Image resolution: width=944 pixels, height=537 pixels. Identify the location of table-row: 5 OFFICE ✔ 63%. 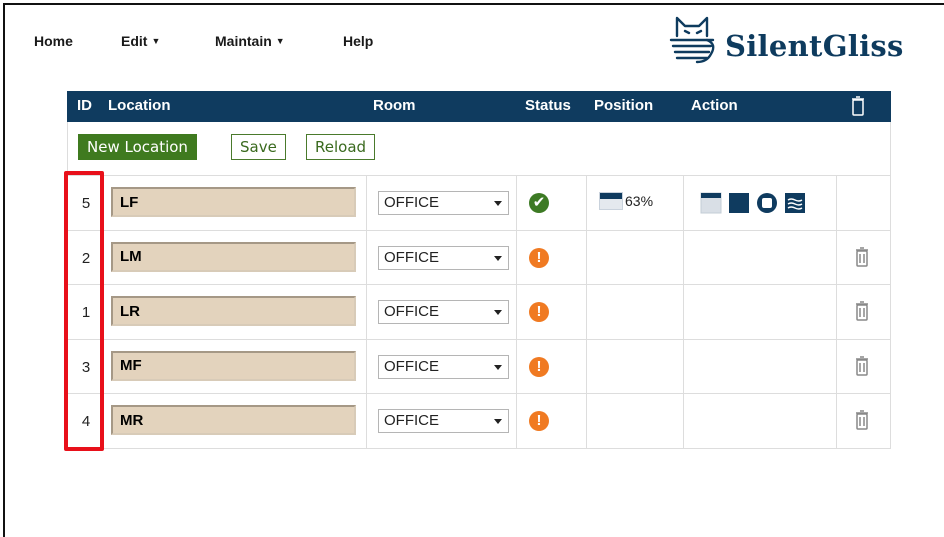
(479, 203).